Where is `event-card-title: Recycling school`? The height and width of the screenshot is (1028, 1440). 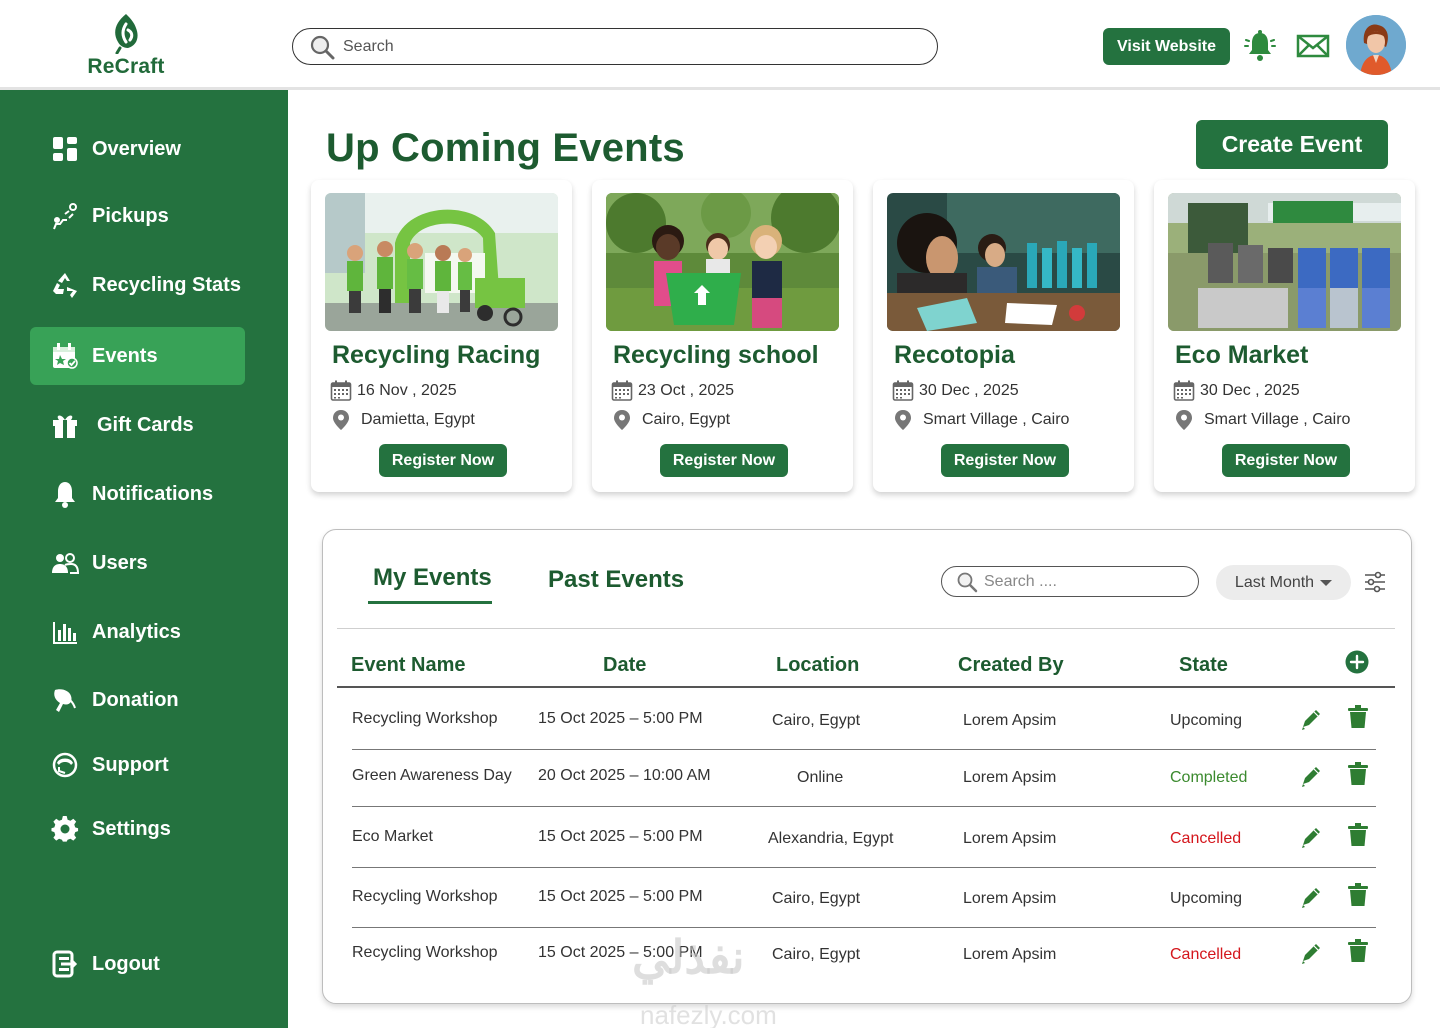 event-card-title: Recycling school is located at coordinates (716, 355).